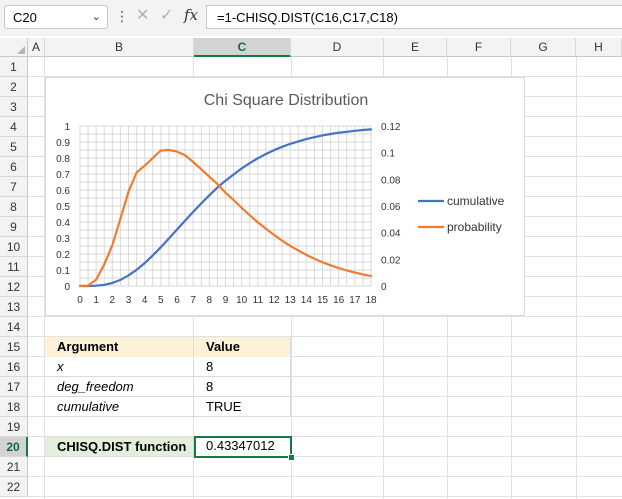 The height and width of the screenshot is (499, 622). What do you see at coordinates (242, 347) in the screenshot?
I see `table-header-value: Value` at bounding box center [242, 347].